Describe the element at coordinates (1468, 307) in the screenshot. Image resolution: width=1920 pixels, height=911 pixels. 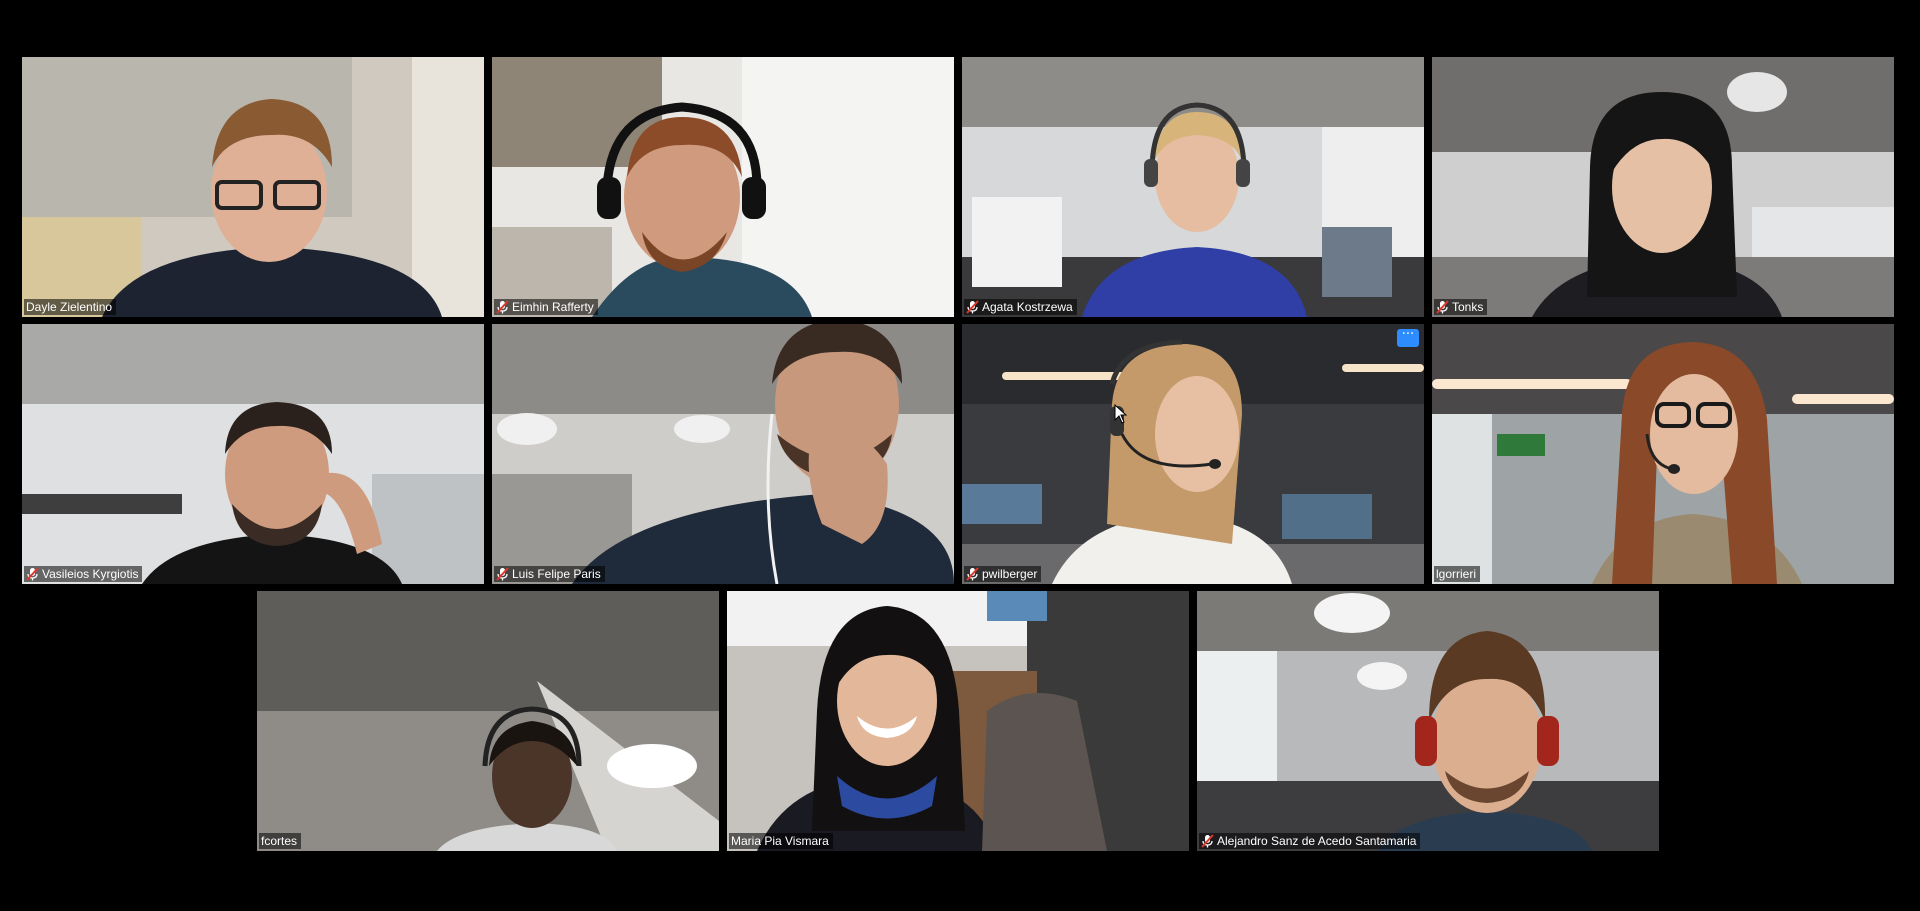
I see `participant-name: Tonks` at that location.